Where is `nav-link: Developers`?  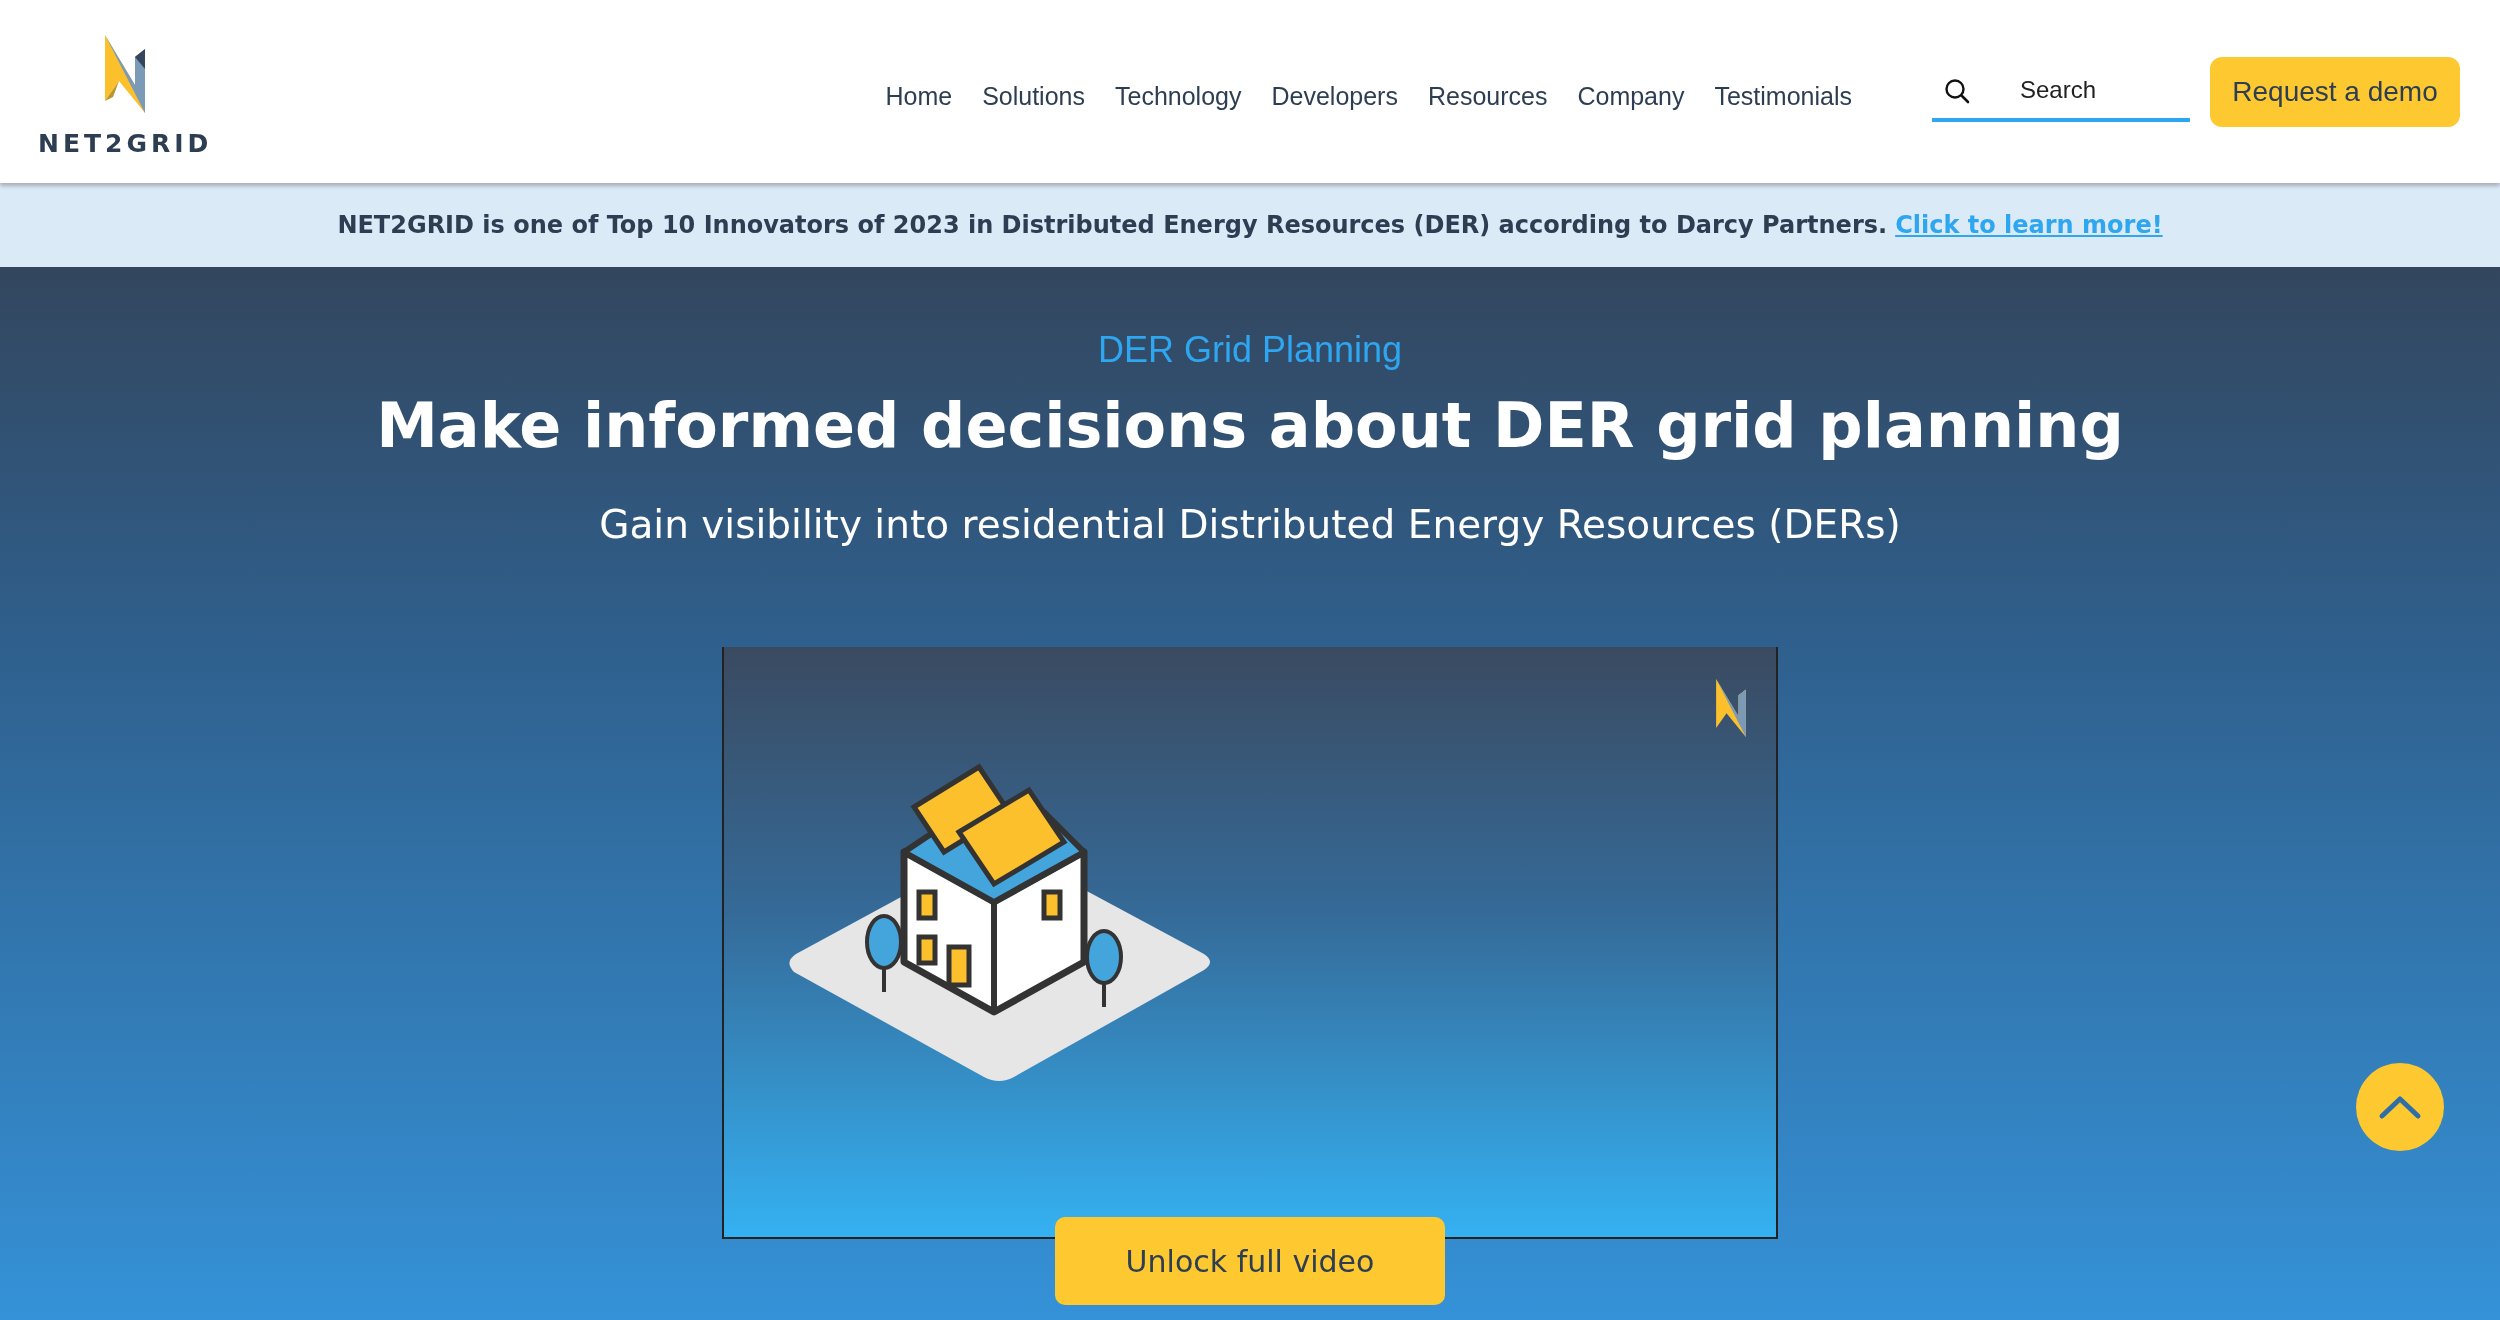
nav-link: Developers is located at coordinates (1334, 96).